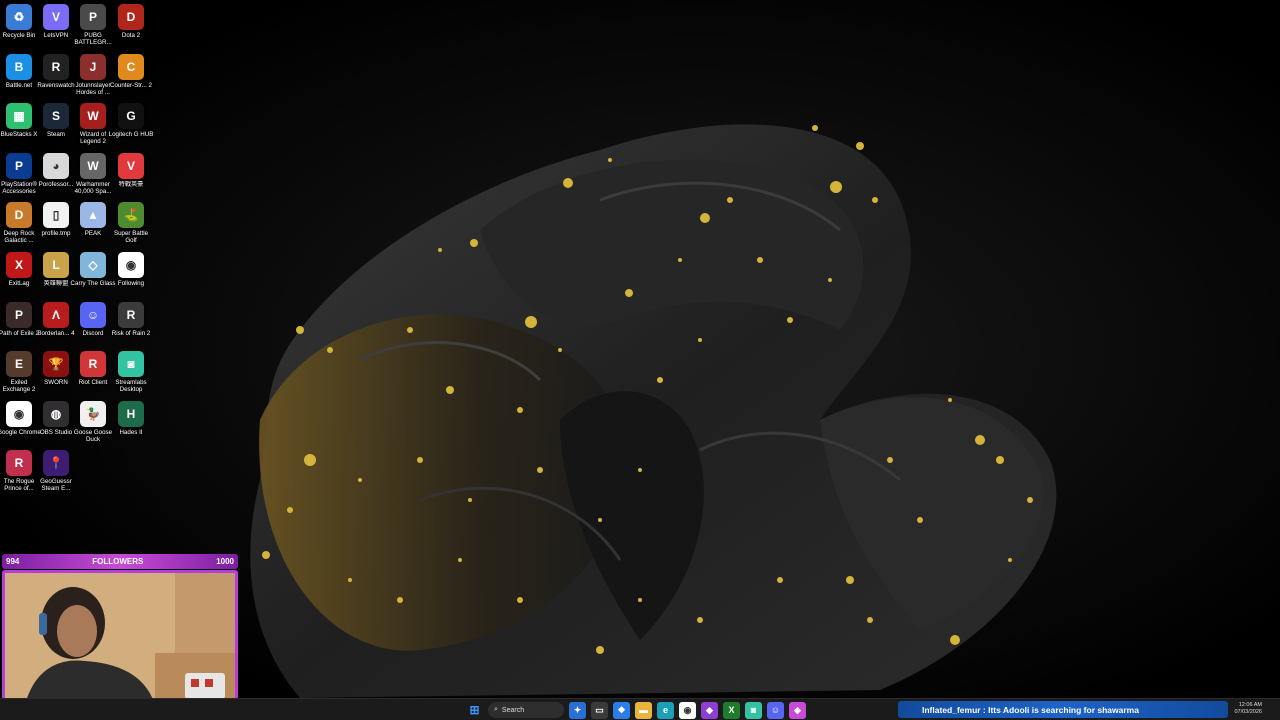  What do you see at coordinates (19, 364) in the screenshot?
I see `exiled-exchange-icon: E` at bounding box center [19, 364].